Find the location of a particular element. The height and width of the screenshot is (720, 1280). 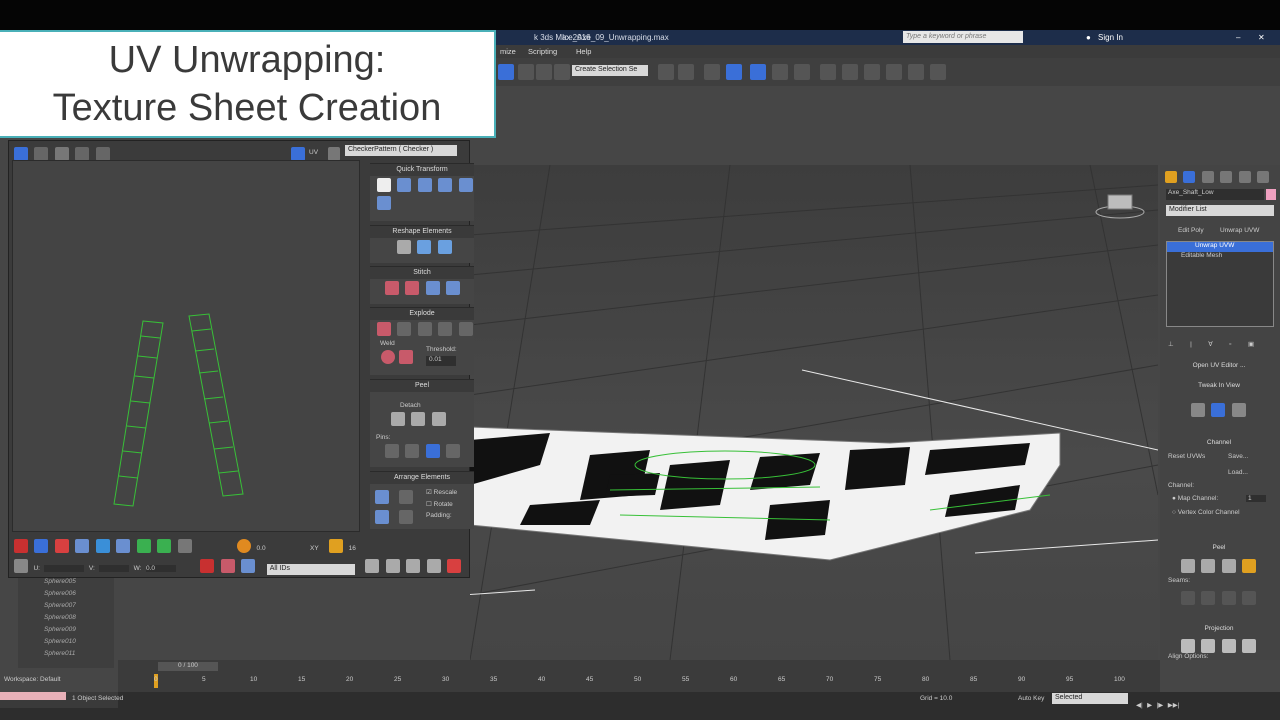

stitch-to-source-icon is located at coordinates (453, 288).